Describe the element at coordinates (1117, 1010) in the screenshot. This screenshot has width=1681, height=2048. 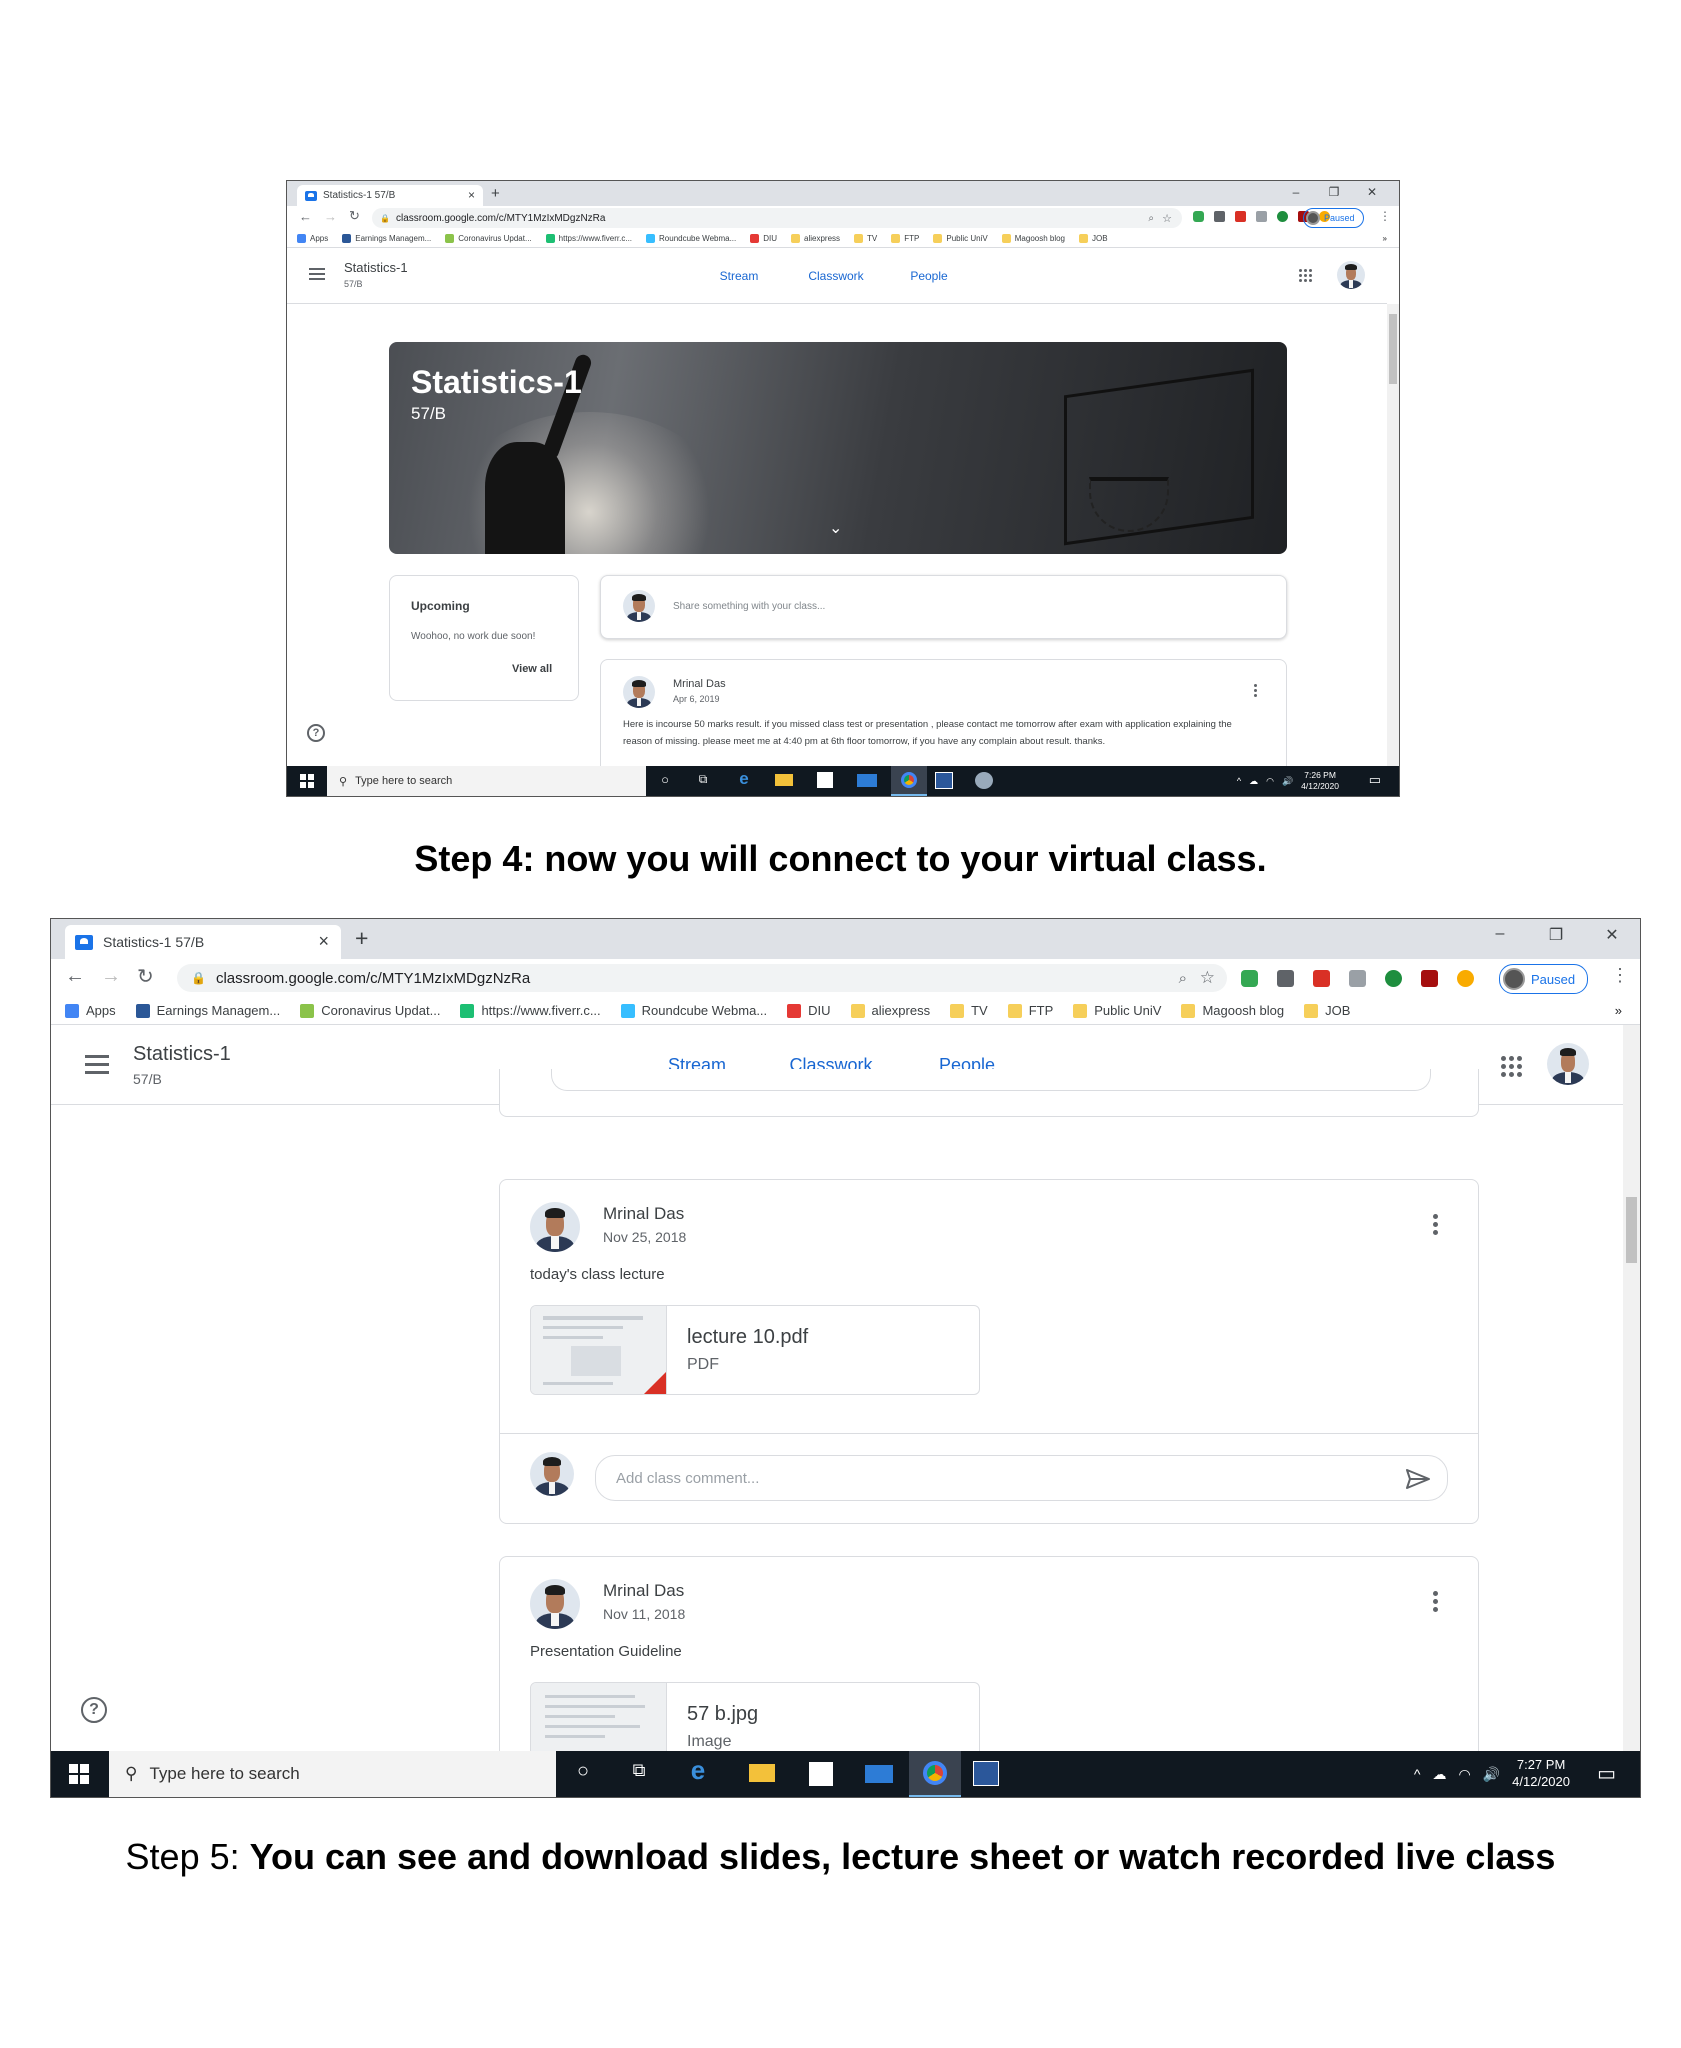
I see `bookmark-item: Public UniV` at that location.